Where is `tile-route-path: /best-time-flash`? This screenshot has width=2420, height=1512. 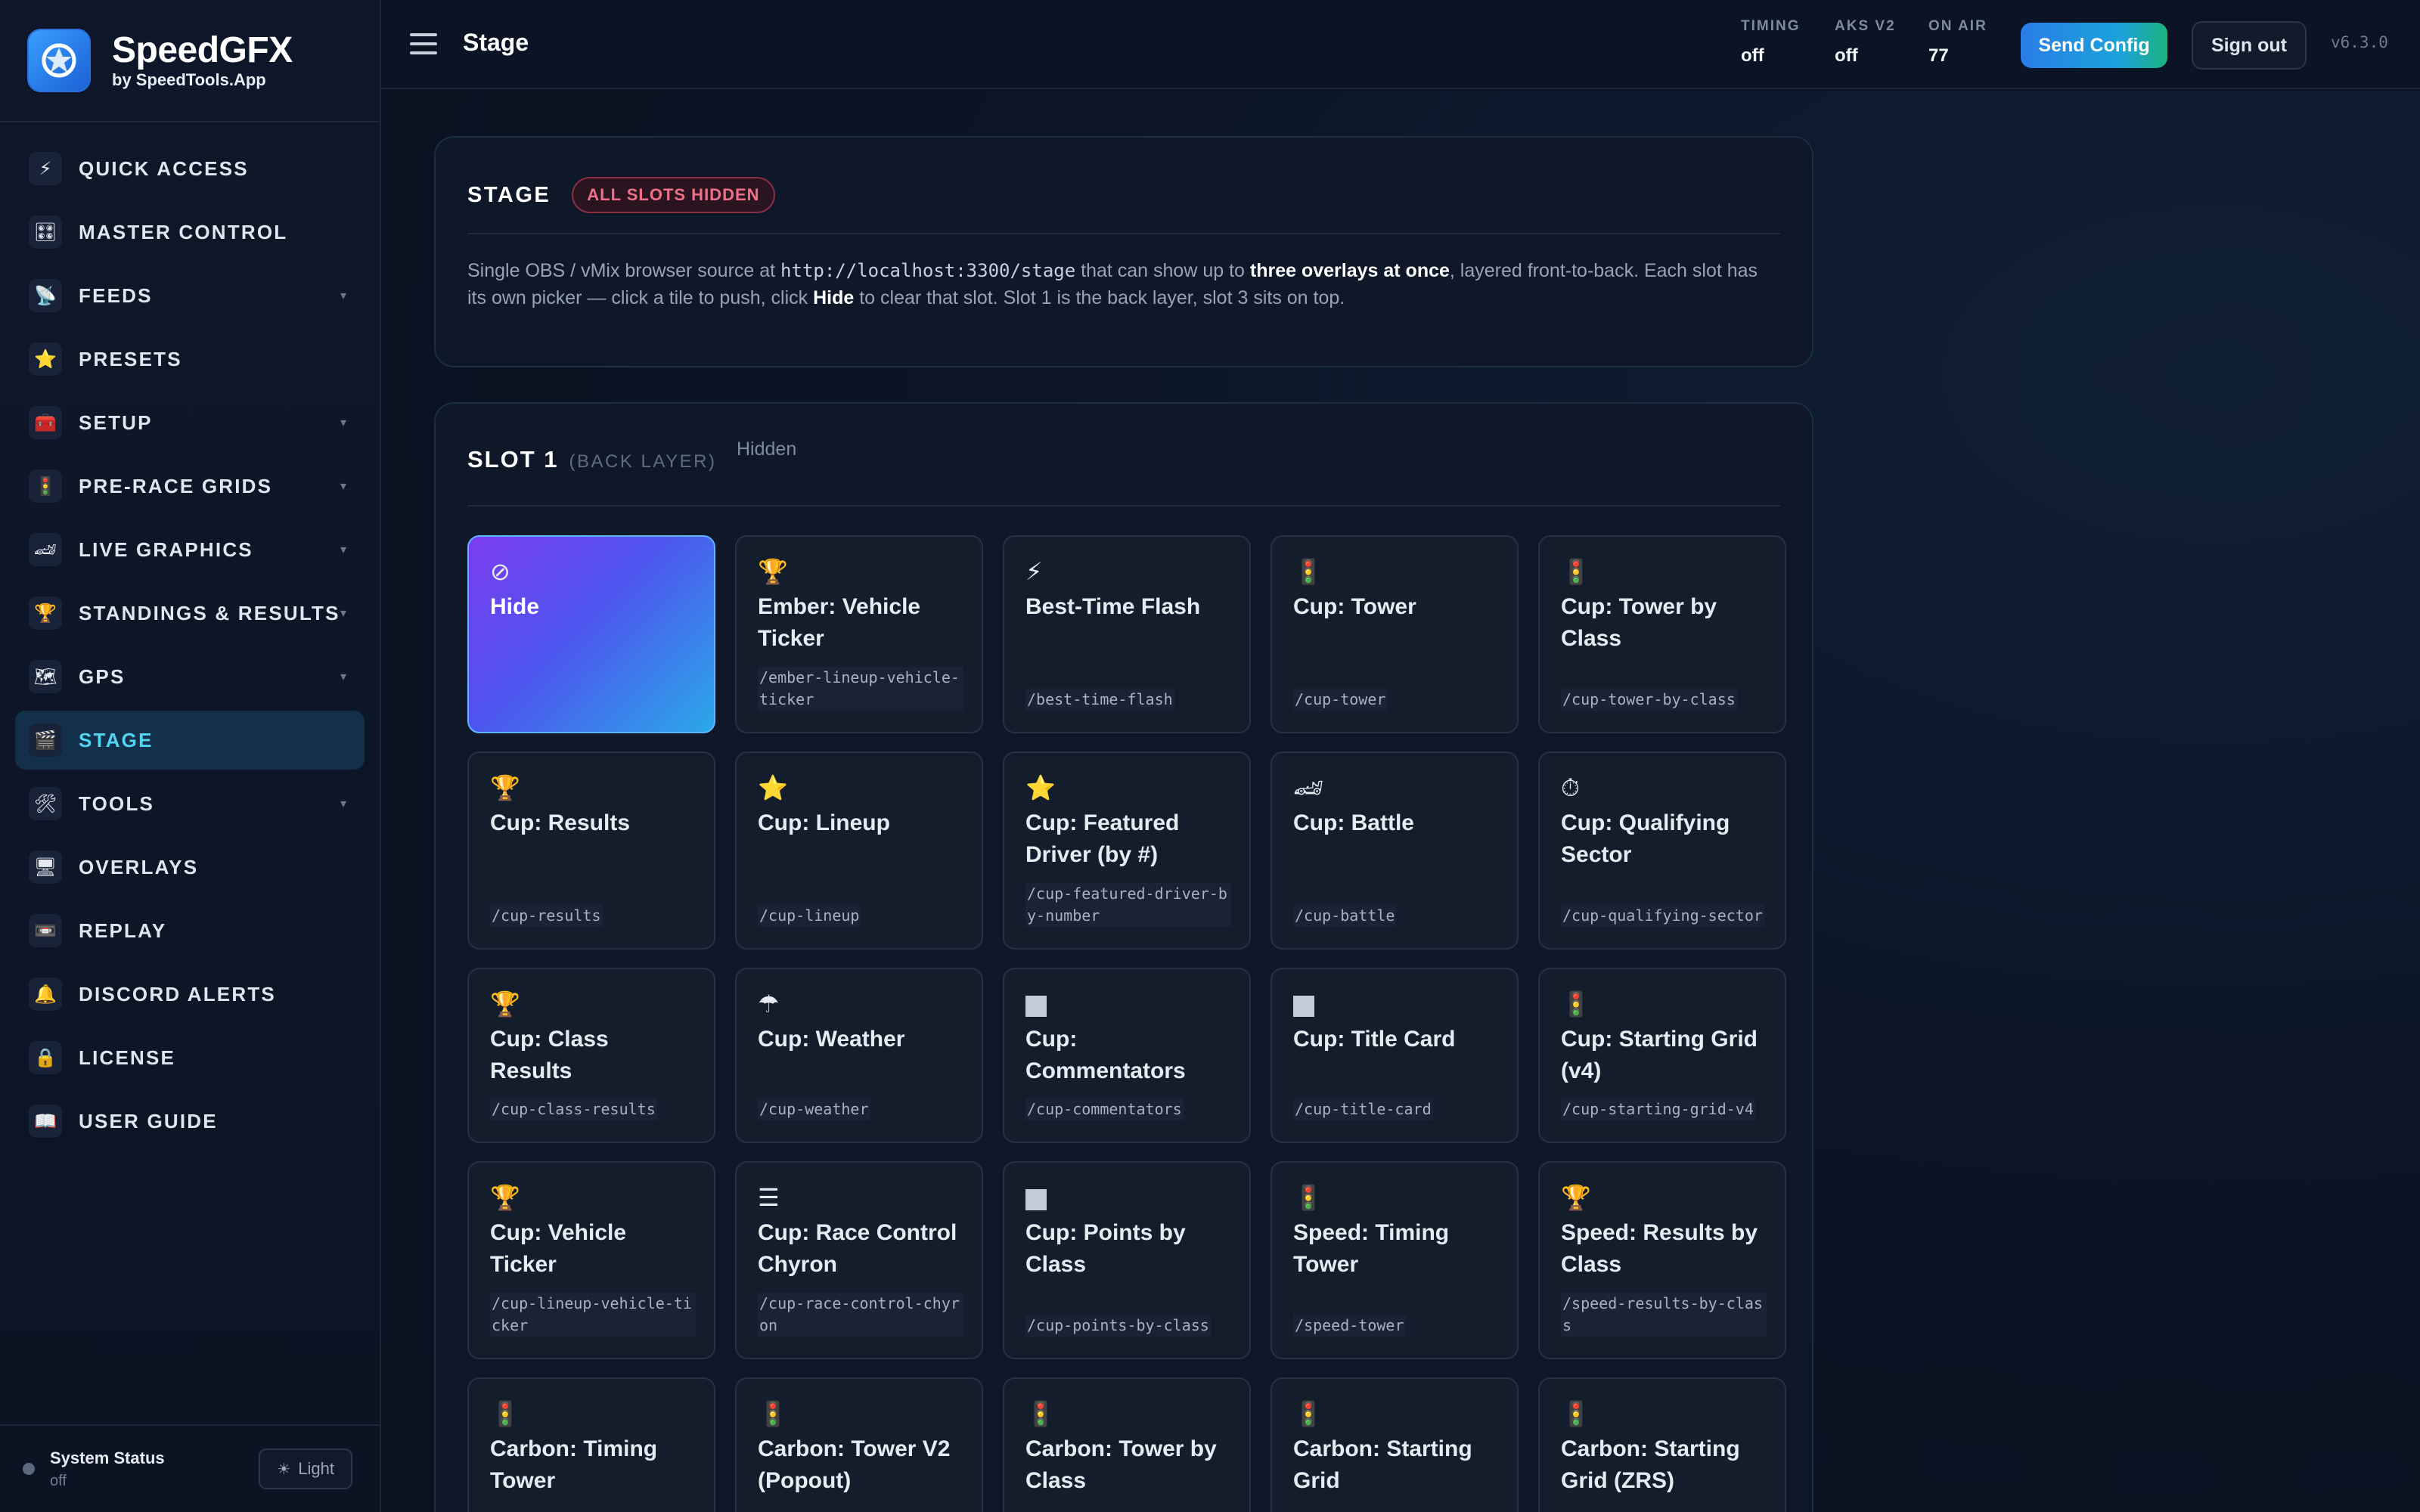 tile-route-path: /best-time-flash is located at coordinates (1099, 700).